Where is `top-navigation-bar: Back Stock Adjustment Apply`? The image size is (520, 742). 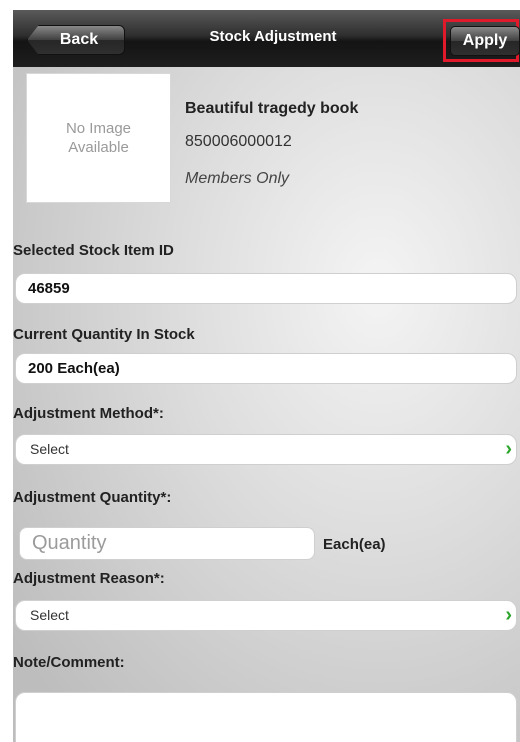
top-navigation-bar: Back Stock Adjustment Apply is located at coordinates (266, 38).